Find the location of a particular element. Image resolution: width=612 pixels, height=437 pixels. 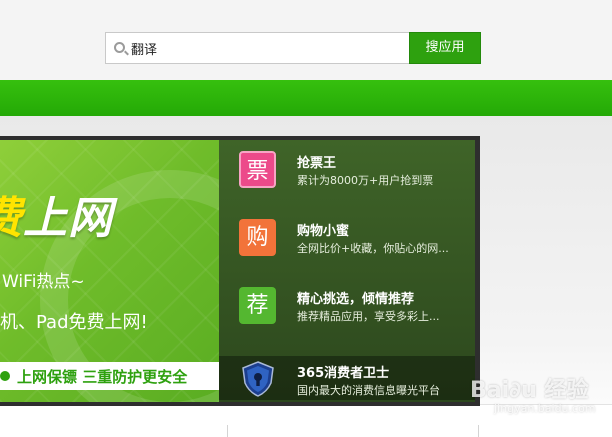

recommend-icon: 荐 is located at coordinates (257, 305).